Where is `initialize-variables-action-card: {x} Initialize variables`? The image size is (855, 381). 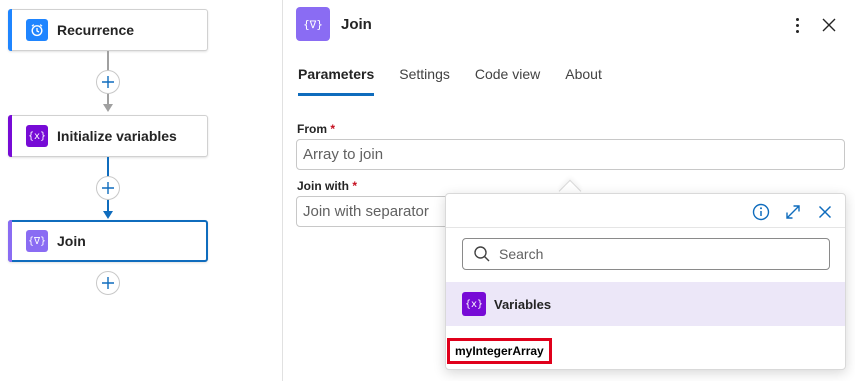
initialize-variables-action-card: {x} Initialize variables is located at coordinates (108, 136).